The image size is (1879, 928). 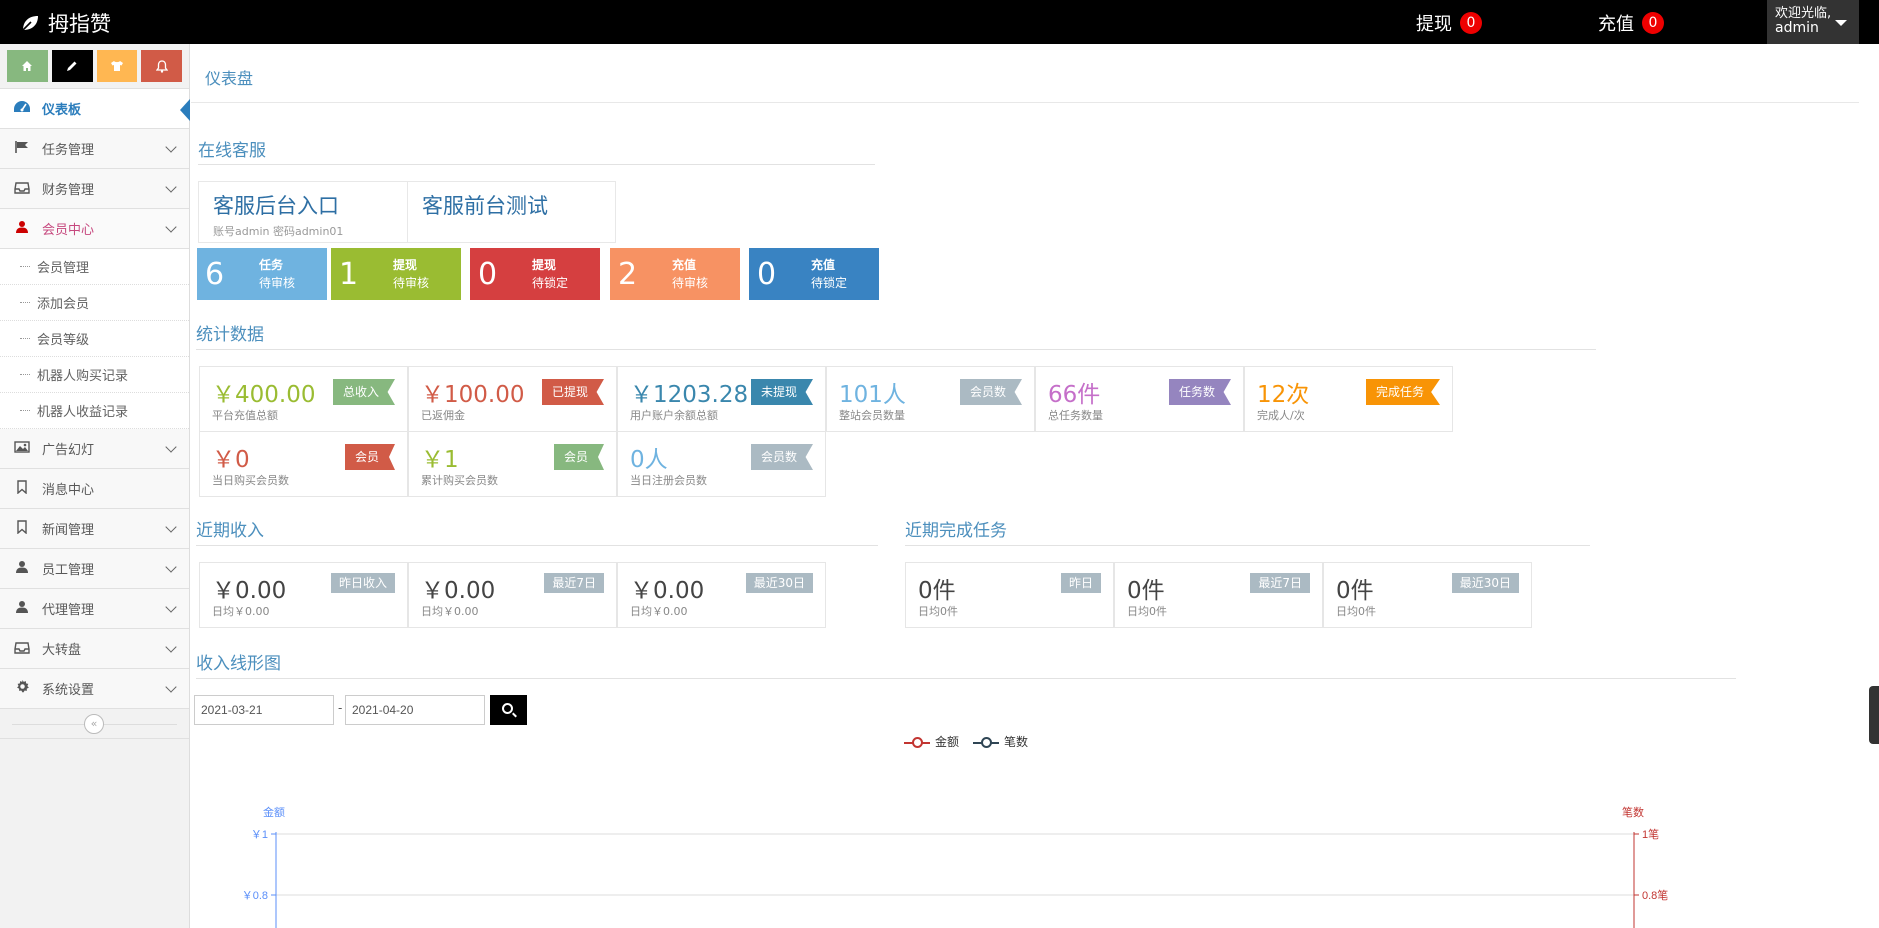 What do you see at coordinates (1803, 13) in the screenshot?
I see `welcome-text: 欢迎光临,` at bounding box center [1803, 13].